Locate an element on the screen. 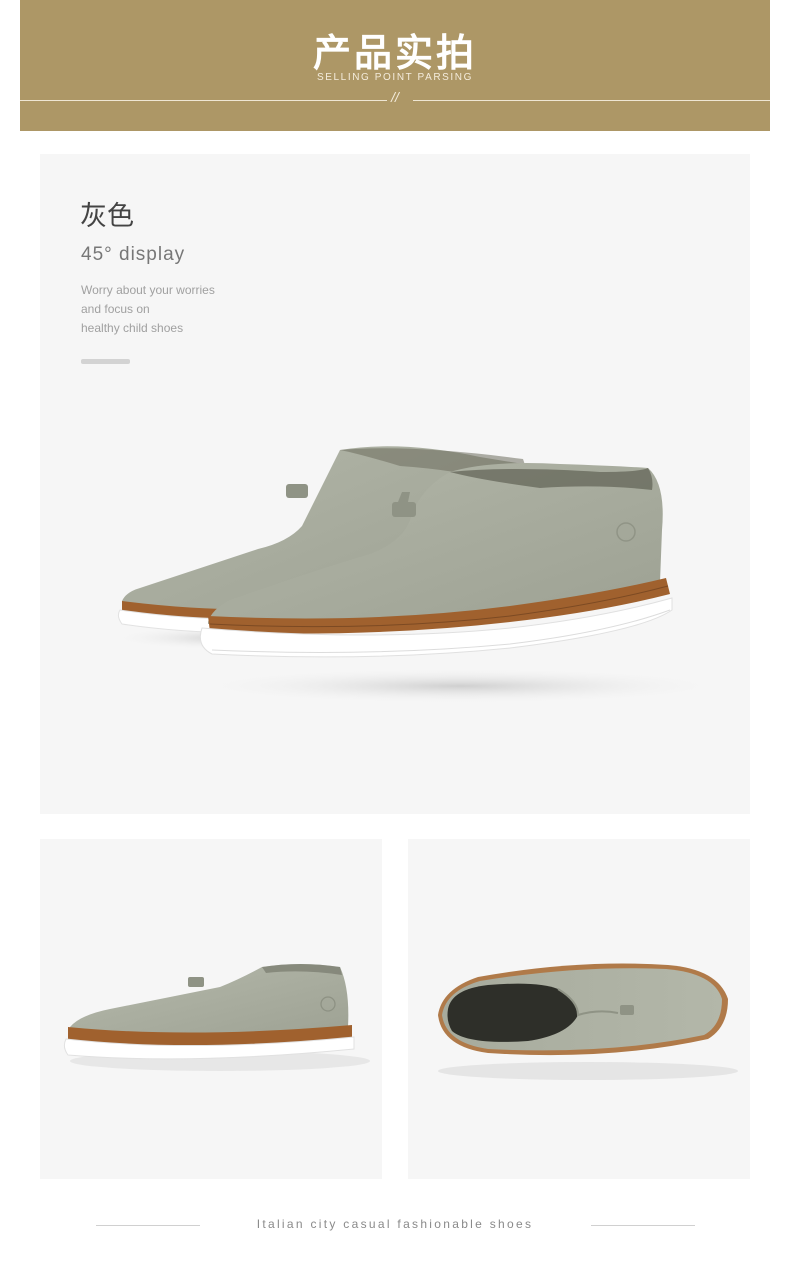 The height and width of the screenshot is (1266, 790). header-banner: 产品实拍 SELLING POINT PARSING // is located at coordinates (395, 65).